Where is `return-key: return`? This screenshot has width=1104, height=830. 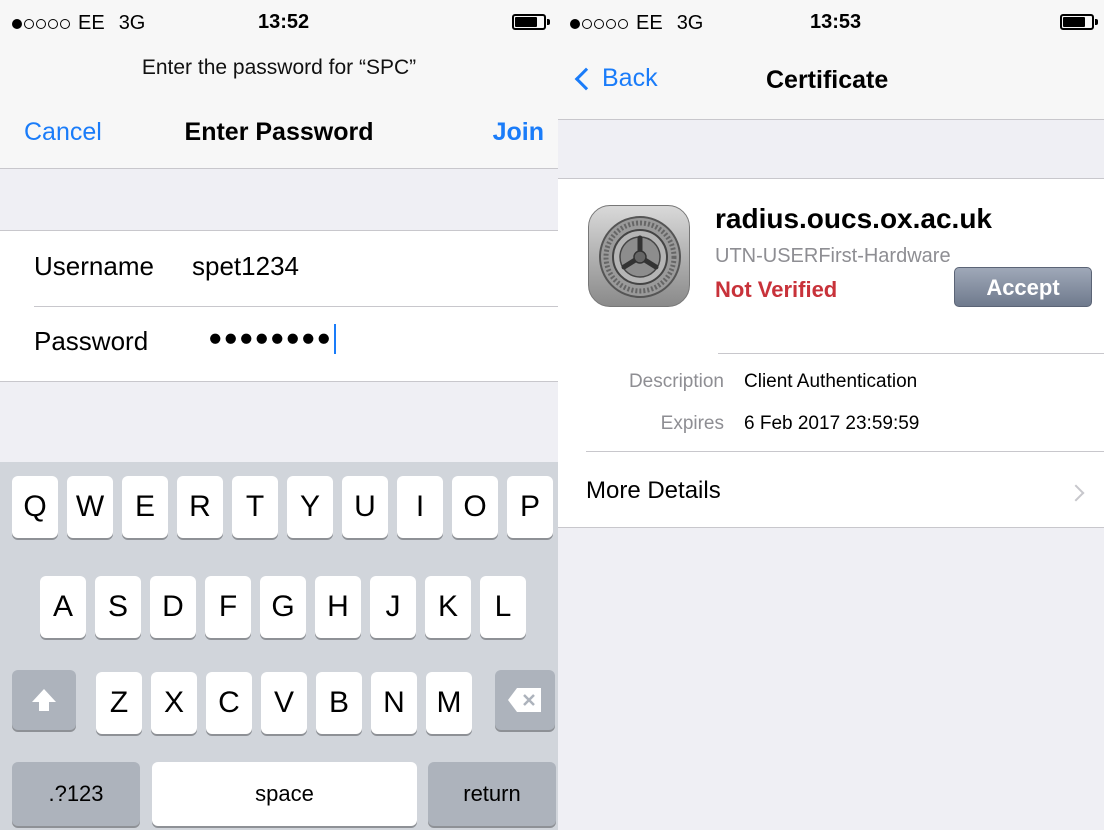 return-key: return is located at coordinates (492, 794).